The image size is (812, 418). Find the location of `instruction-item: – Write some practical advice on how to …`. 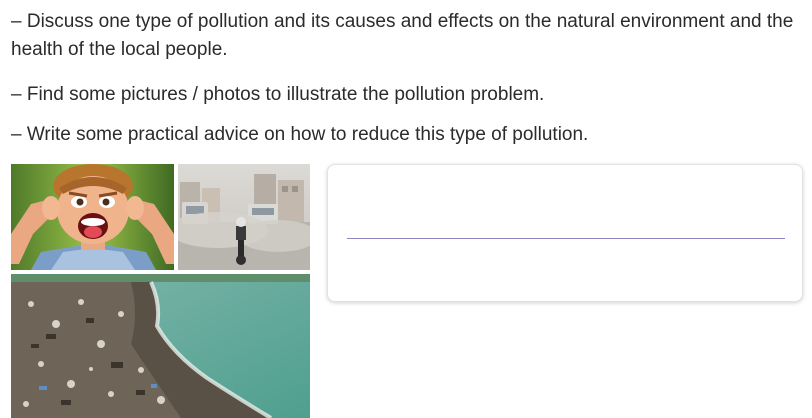

instruction-item: – Write some practical advice on how to … is located at coordinates (300, 134).